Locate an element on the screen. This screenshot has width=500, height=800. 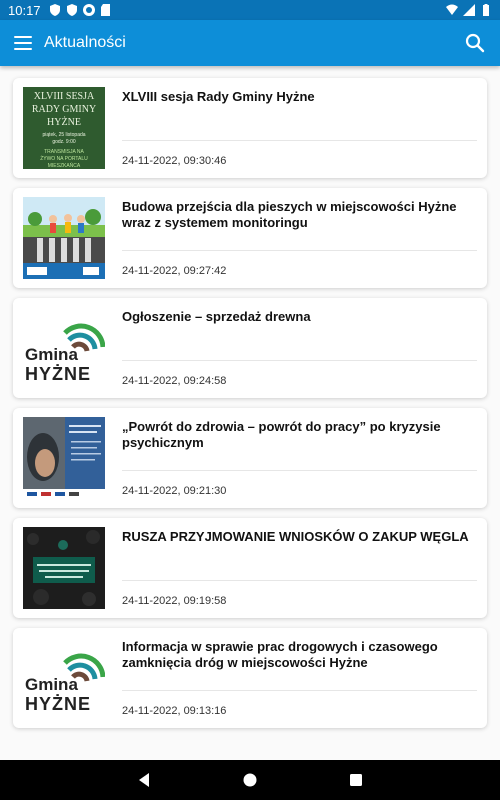
system-icons is located at coordinates (469, 10).